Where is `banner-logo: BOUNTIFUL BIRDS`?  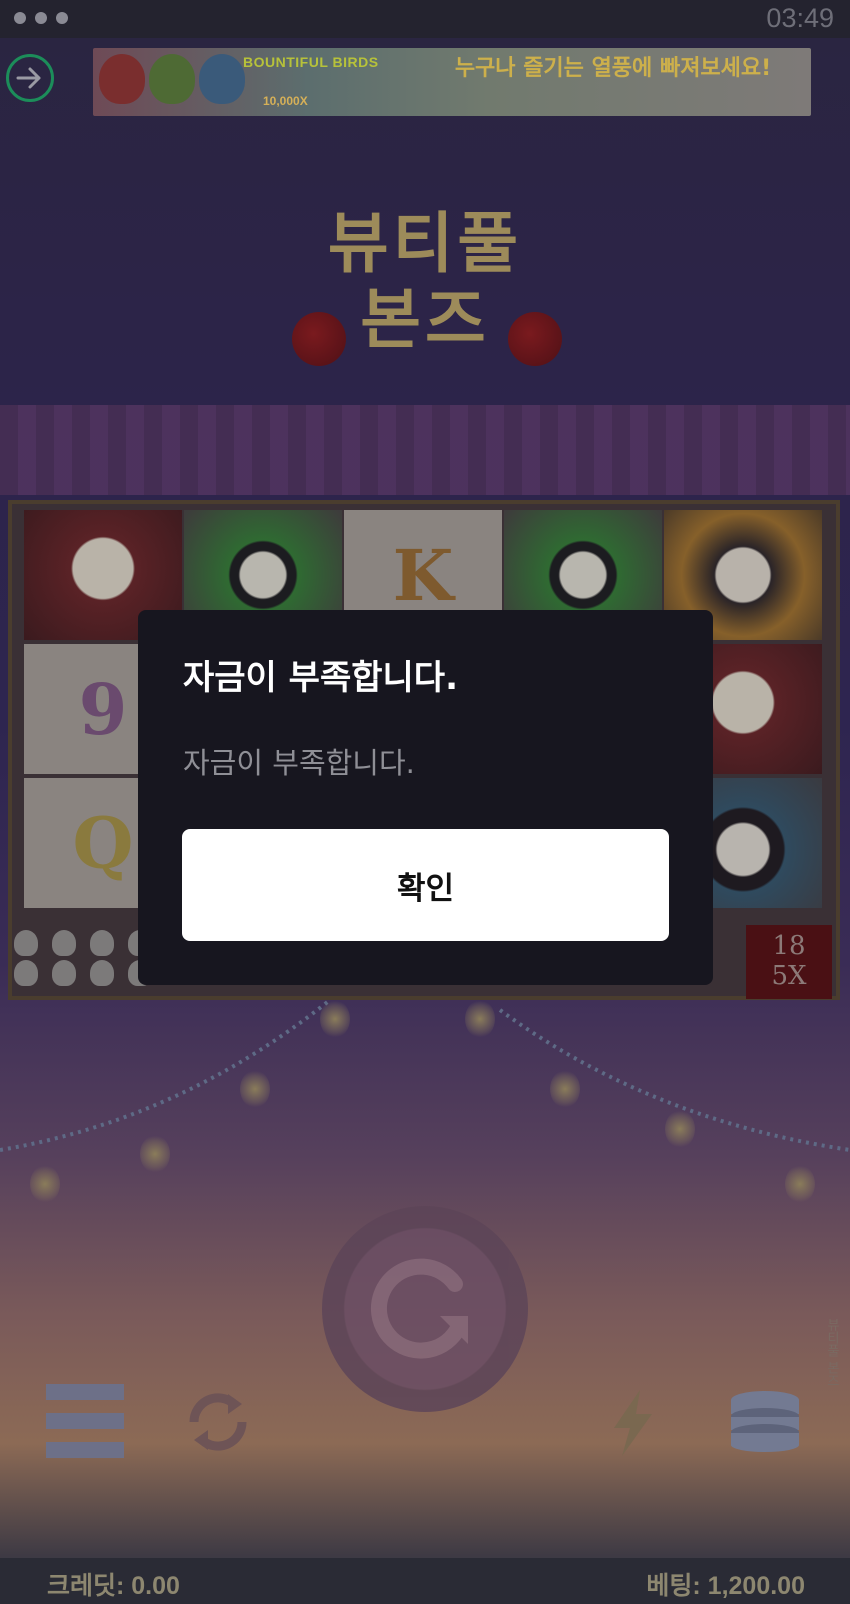 banner-logo: BOUNTIFUL BIRDS is located at coordinates (311, 62).